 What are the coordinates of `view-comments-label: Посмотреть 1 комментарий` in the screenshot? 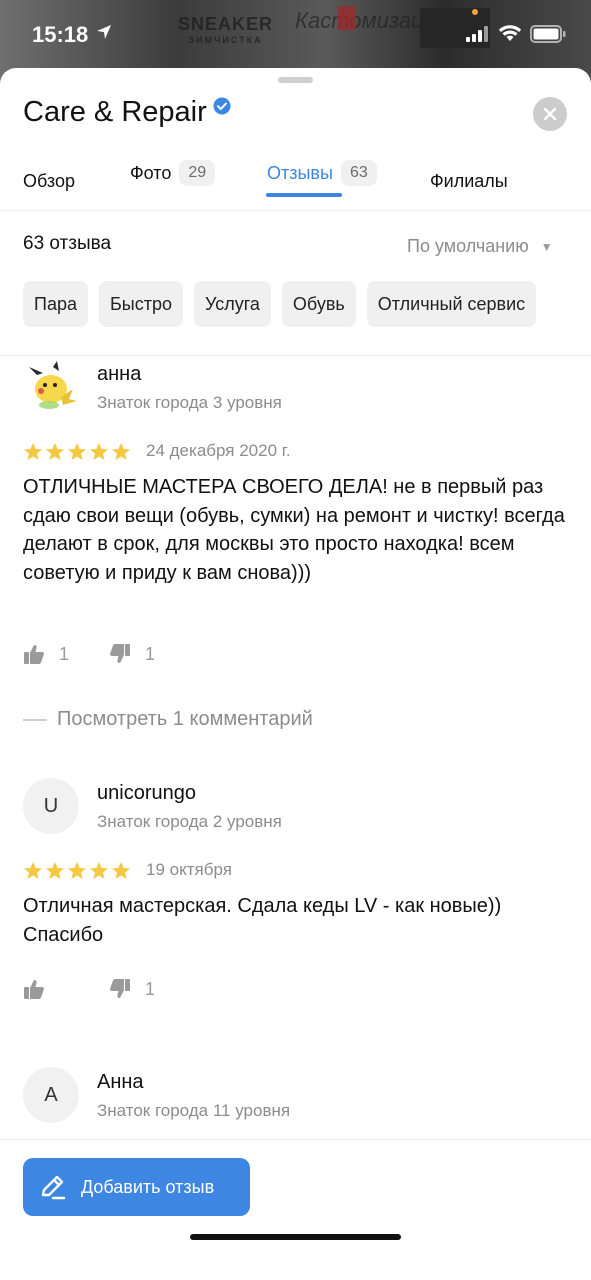 It's located at (185, 719).